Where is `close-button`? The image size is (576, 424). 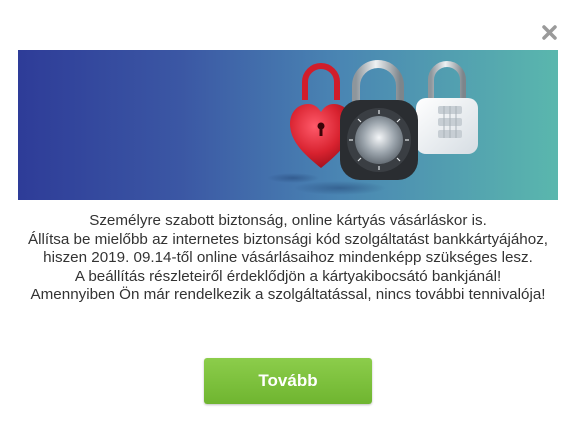 close-button is located at coordinates (549, 32).